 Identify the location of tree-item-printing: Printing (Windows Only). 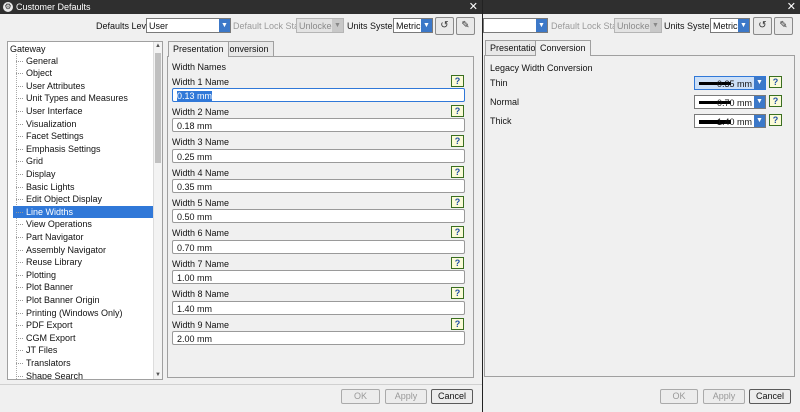
(83, 313).